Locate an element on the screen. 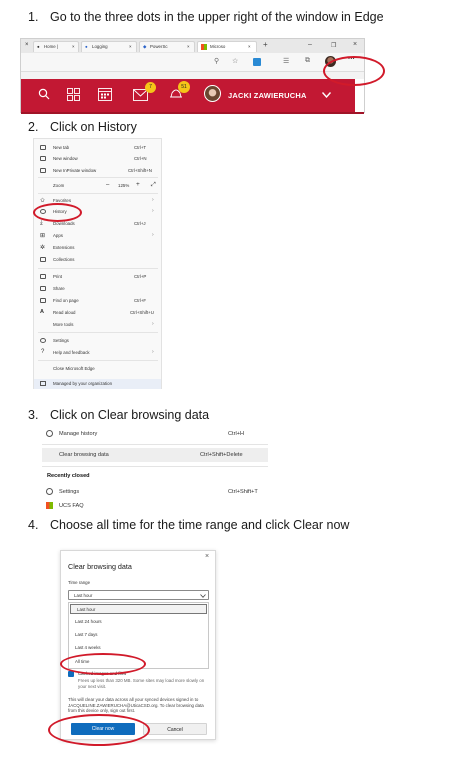 The width and height of the screenshot is (451, 766). address-toolbar: ⚲ ☆ ☰ ⧉ ··· is located at coordinates (192, 62).